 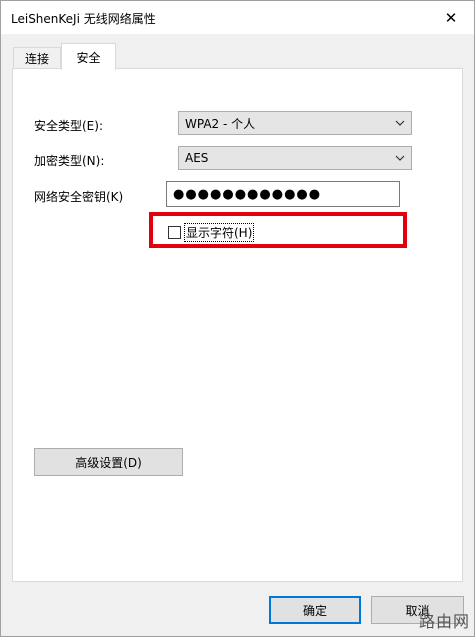 I want to click on advanced-settings-label: 高级设置(D), so click(x=108, y=462).